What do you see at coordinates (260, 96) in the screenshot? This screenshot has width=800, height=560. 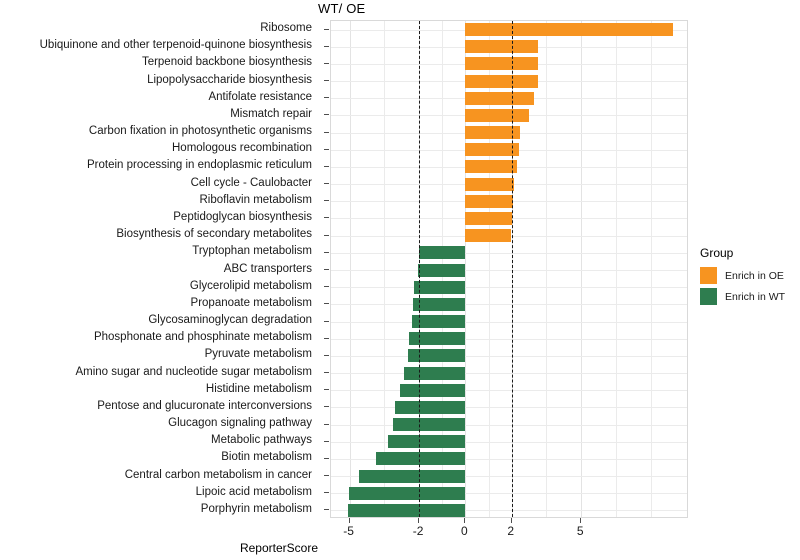 I see `y-axis-label: Antifolate resistance` at bounding box center [260, 96].